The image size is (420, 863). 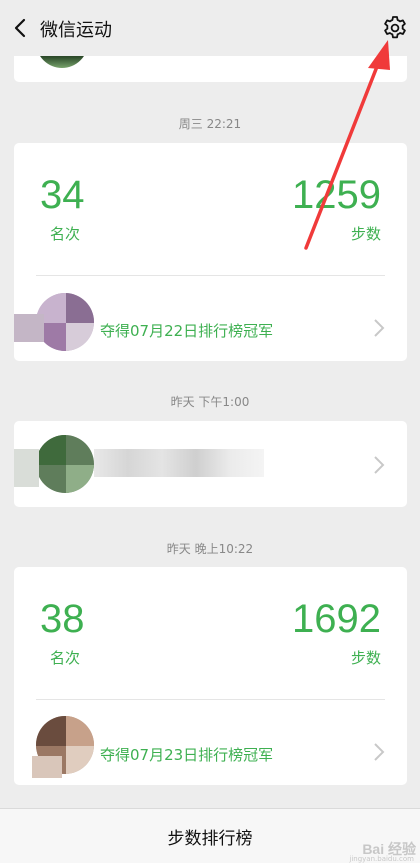 I want to click on top-nav-bar: 微信运动, so click(x=210, y=28).